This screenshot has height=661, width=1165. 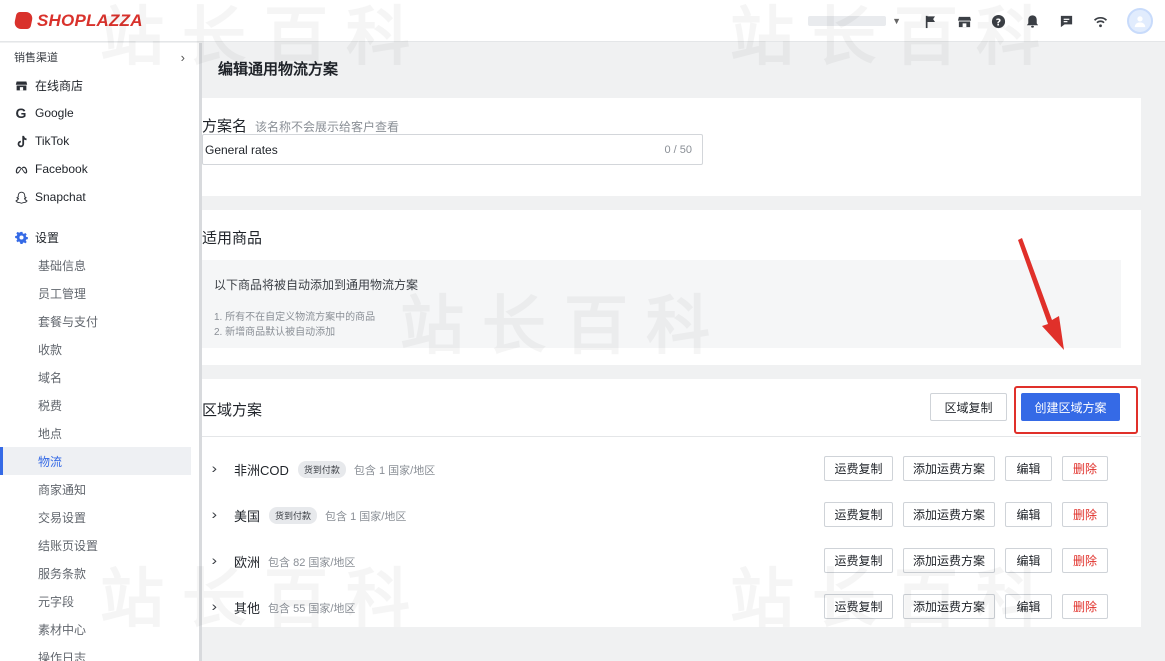 I want to click on sidebar-item-google: G Google, so click(x=99, y=113).